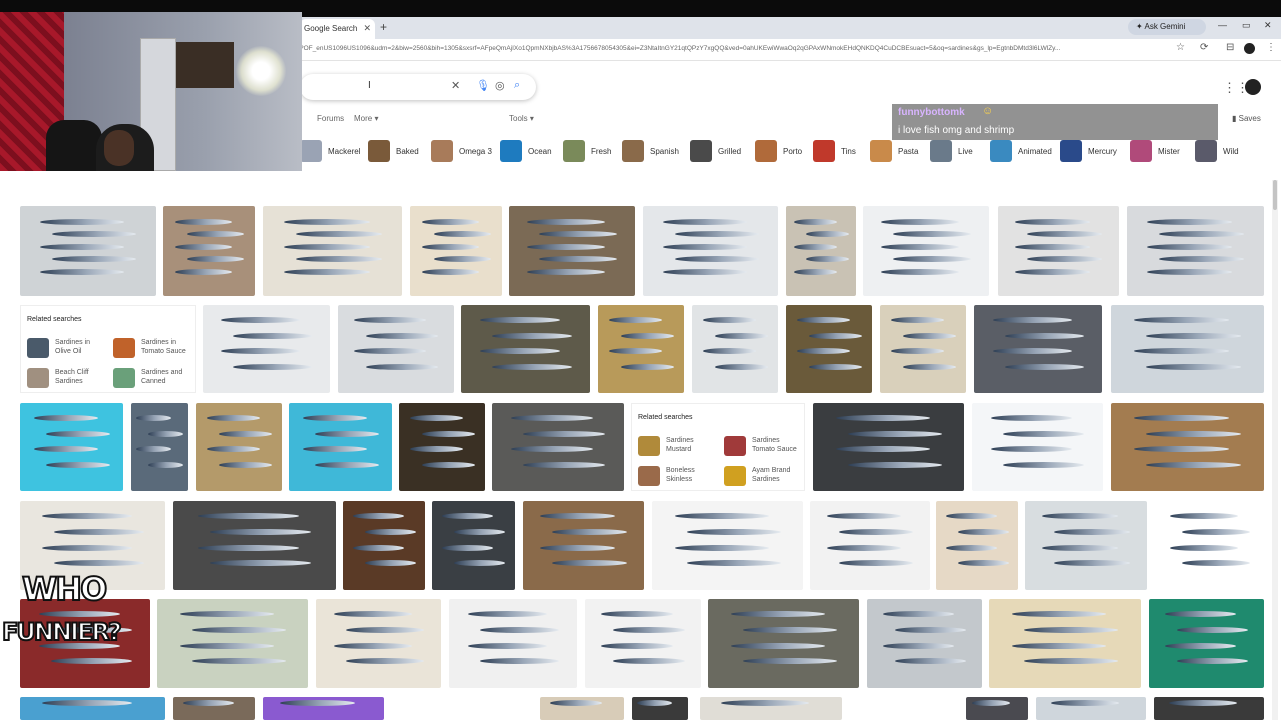 This screenshot has height=720, width=1281. What do you see at coordinates (772, 446) in the screenshot?
I see `related-item: Sardines Tomato Sauce` at bounding box center [772, 446].